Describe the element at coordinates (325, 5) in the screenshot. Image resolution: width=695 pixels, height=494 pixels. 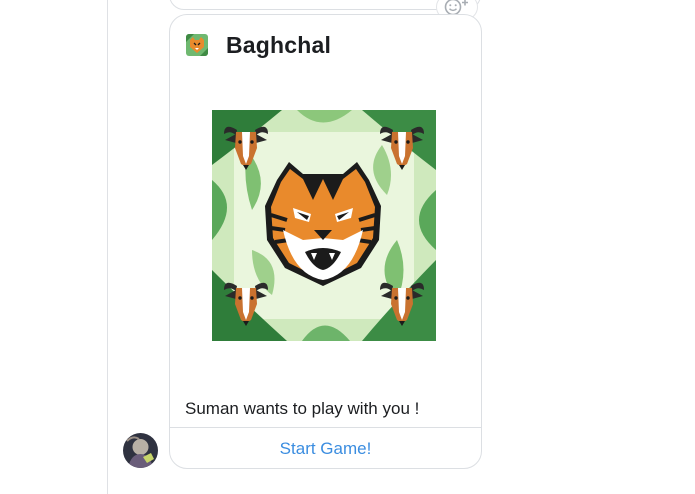
I see `previous-message-bubble` at that location.